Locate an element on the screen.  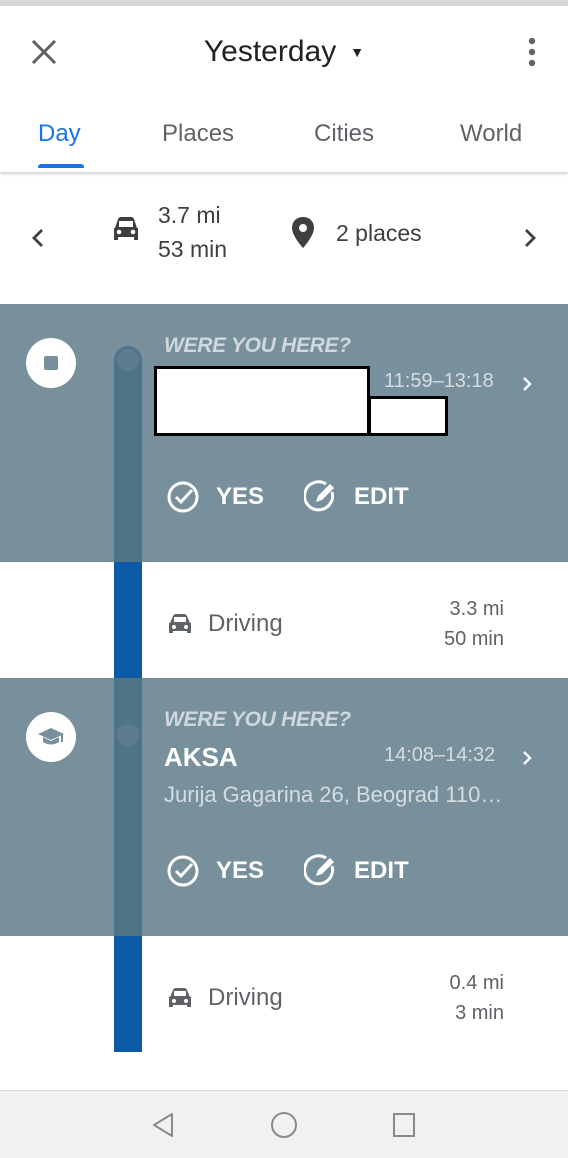
summary-duration: 53 min is located at coordinates (193, 249).